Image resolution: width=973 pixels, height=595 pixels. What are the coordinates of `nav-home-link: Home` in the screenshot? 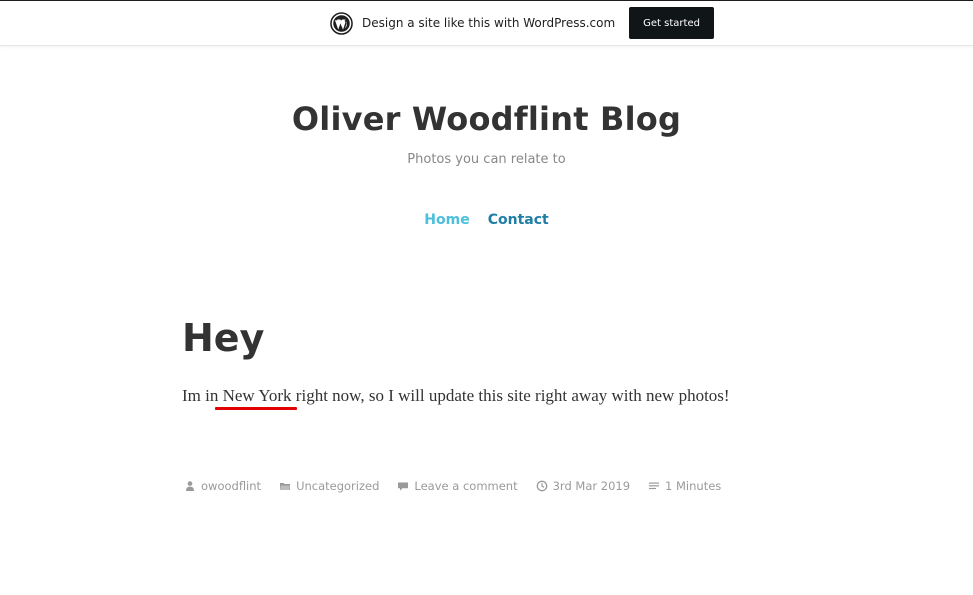 It's located at (446, 220).